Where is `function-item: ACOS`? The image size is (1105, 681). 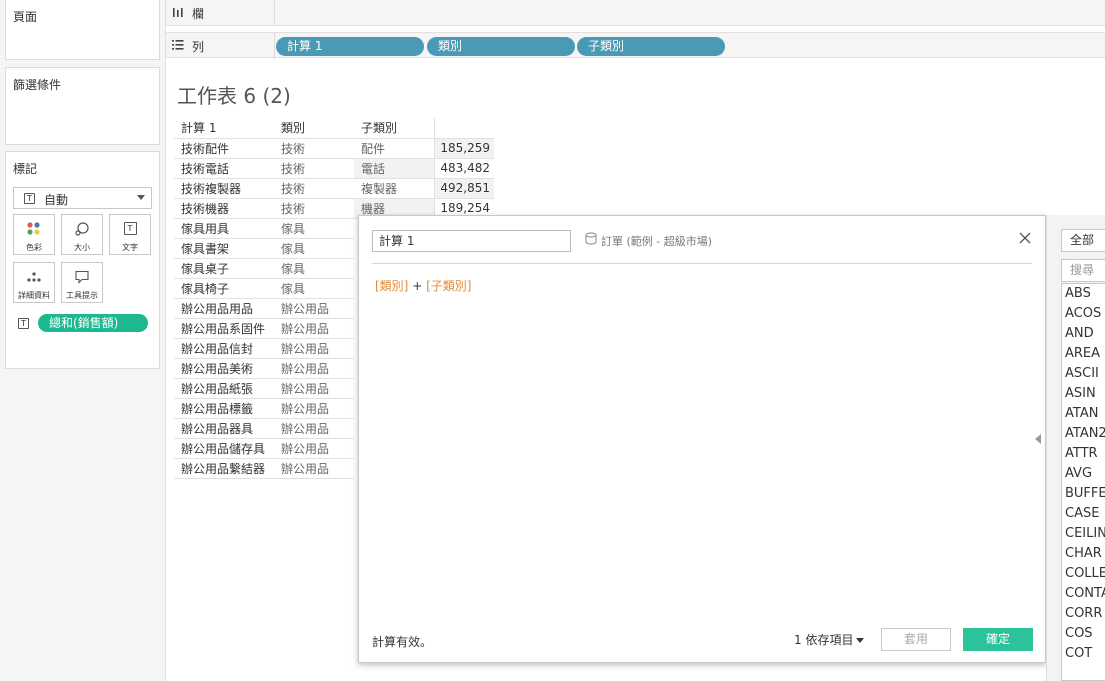
function-item: ACOS is located at coordinates (1083, 314).